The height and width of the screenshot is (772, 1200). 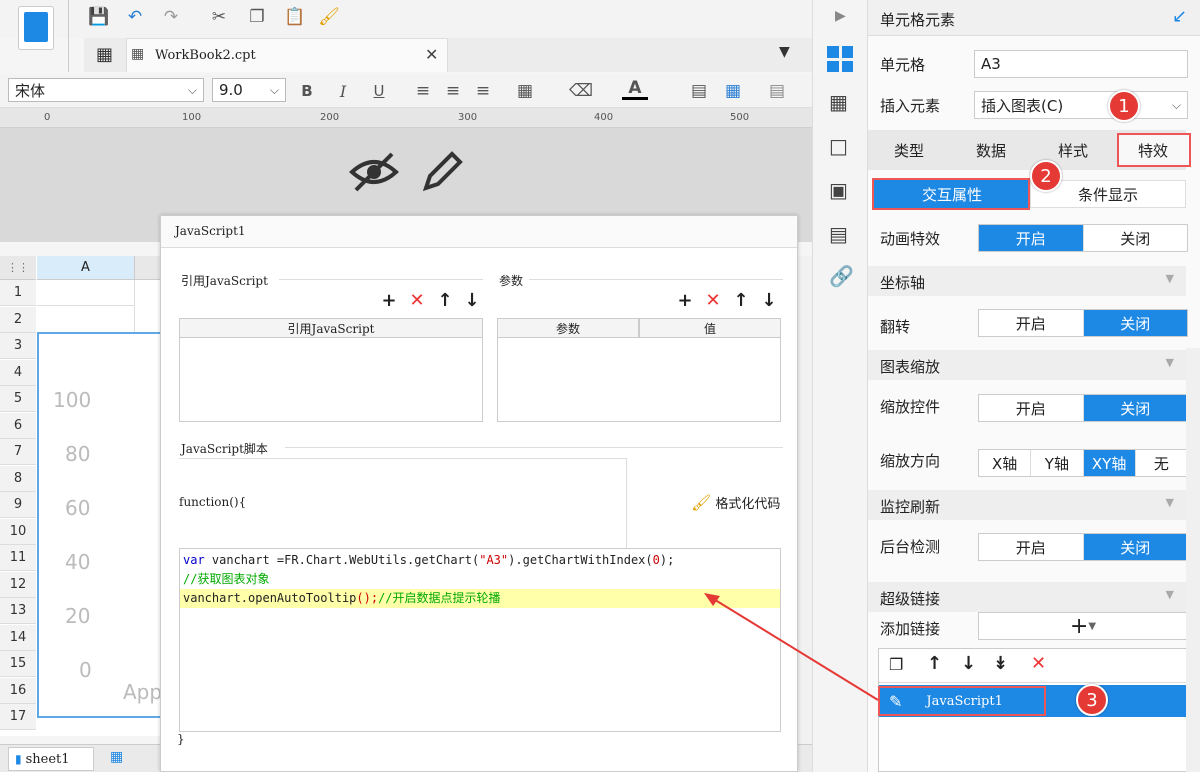 I want to click on merge-icon: ▤, so click(x=699, y=91).